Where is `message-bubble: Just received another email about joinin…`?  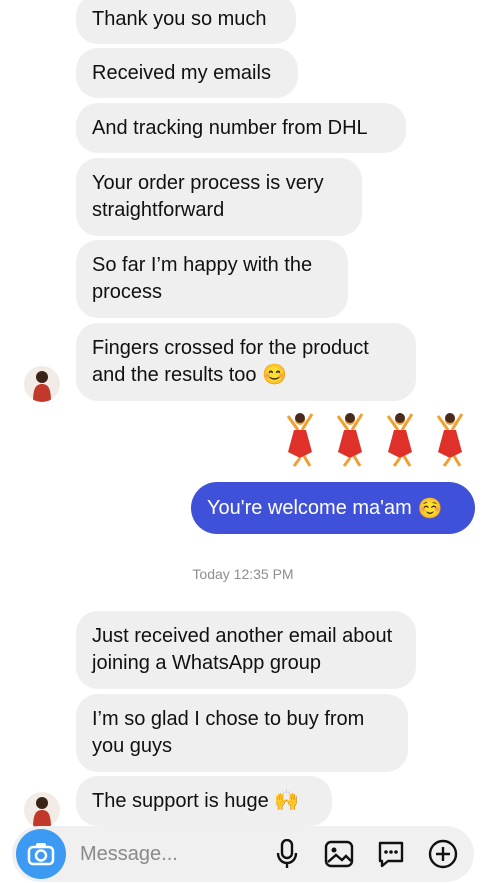
message-bubble: Just received another email about joinin… is located at coordinates (246, 650).